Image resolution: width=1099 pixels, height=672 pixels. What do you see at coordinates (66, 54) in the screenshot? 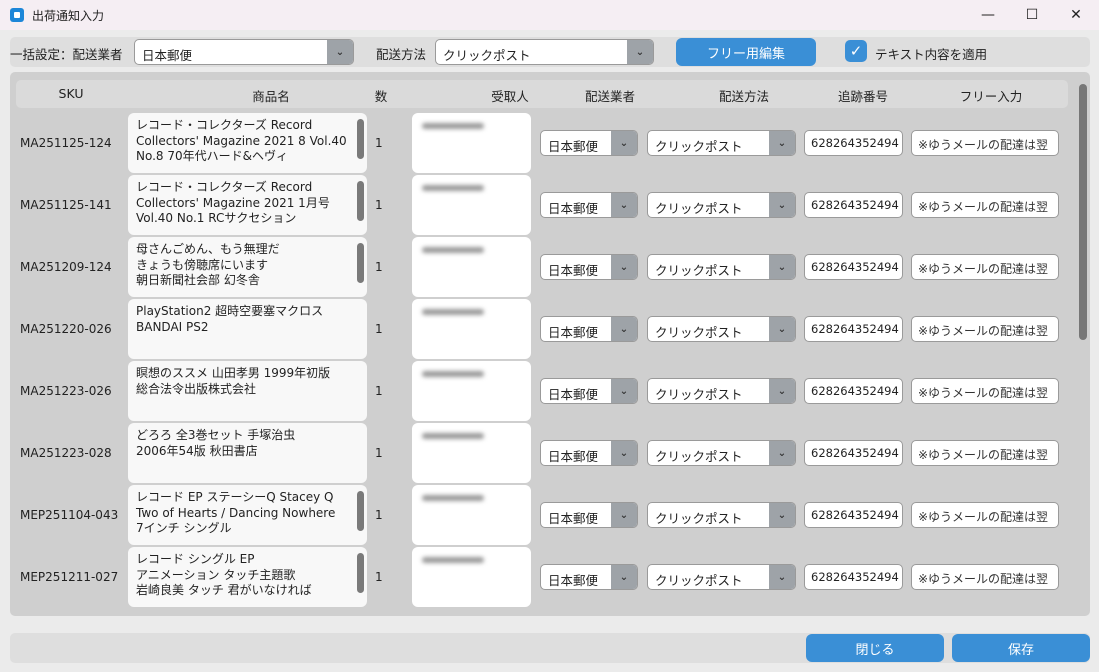
I see `bulk-carrier-label: 一括設定：配送業者` at bounding box center [66, 54].